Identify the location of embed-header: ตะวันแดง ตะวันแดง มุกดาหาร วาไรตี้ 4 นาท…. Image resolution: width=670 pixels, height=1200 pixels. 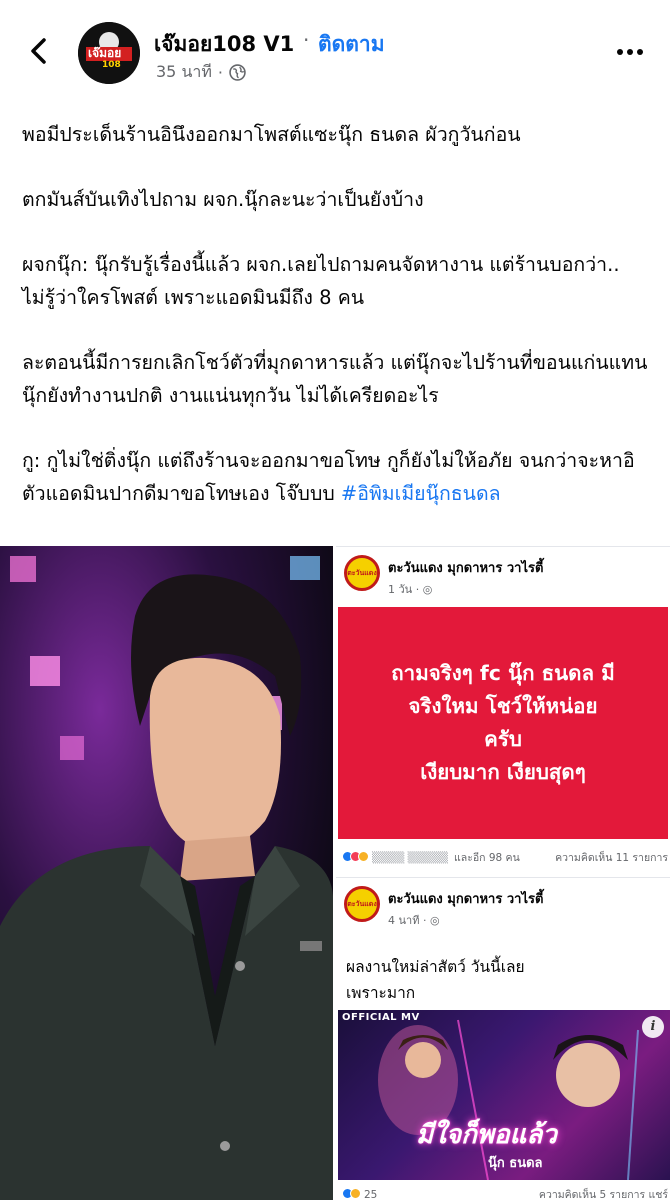
(443, 907).